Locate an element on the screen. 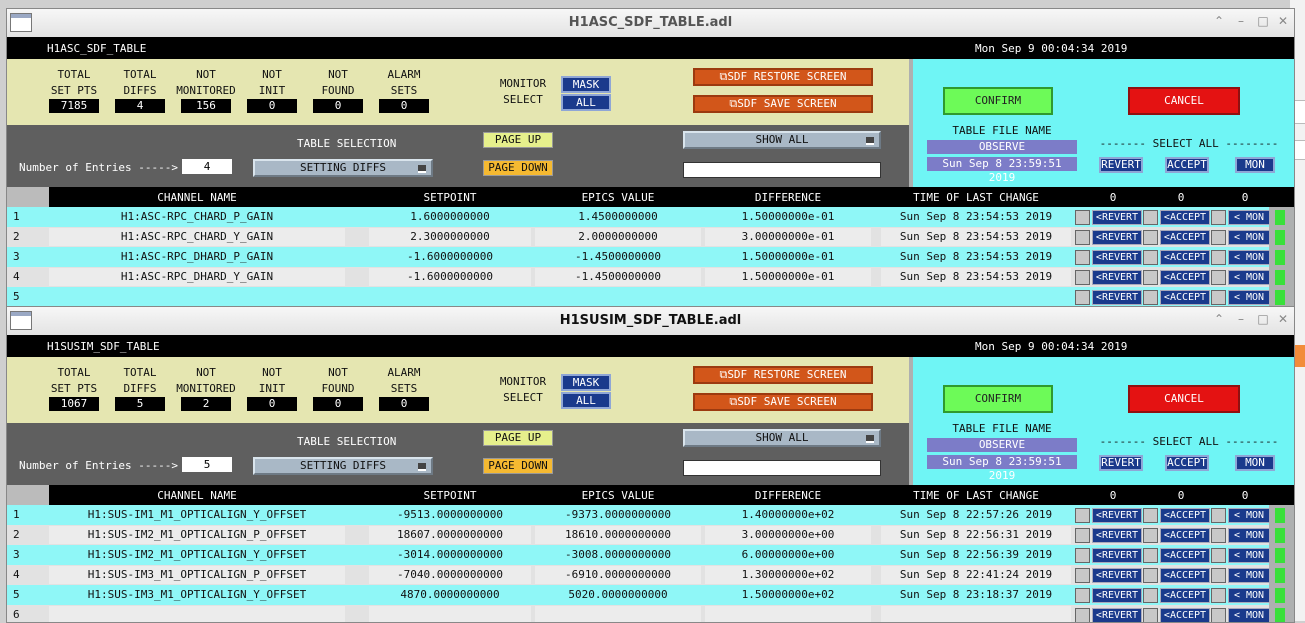 The height and width of the screenshot is (623, 1305). number-of-entries-label: Number of Entries -----> is located at coordinates (98, 465).